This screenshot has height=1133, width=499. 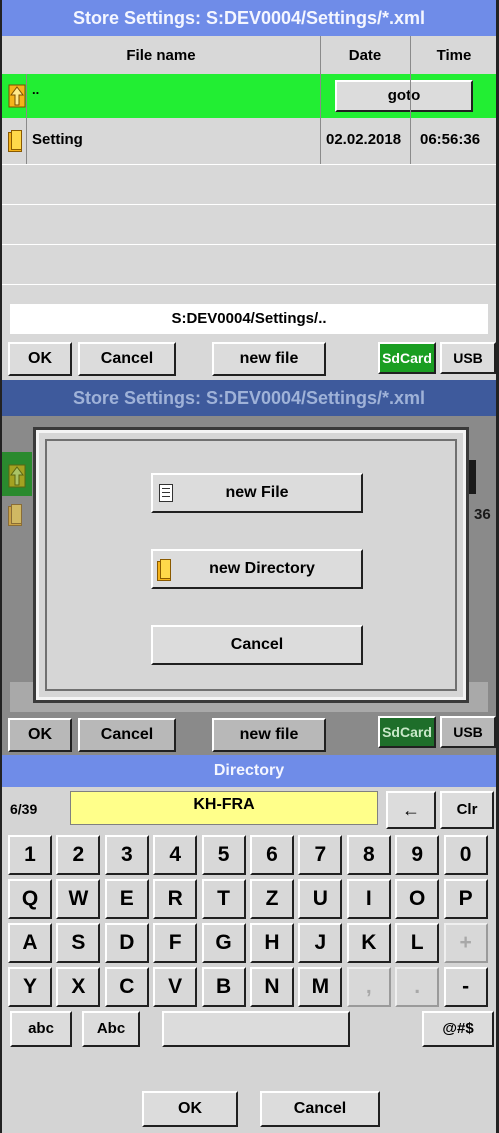 I want to click on key-t: T, so click(x=223, y=899).